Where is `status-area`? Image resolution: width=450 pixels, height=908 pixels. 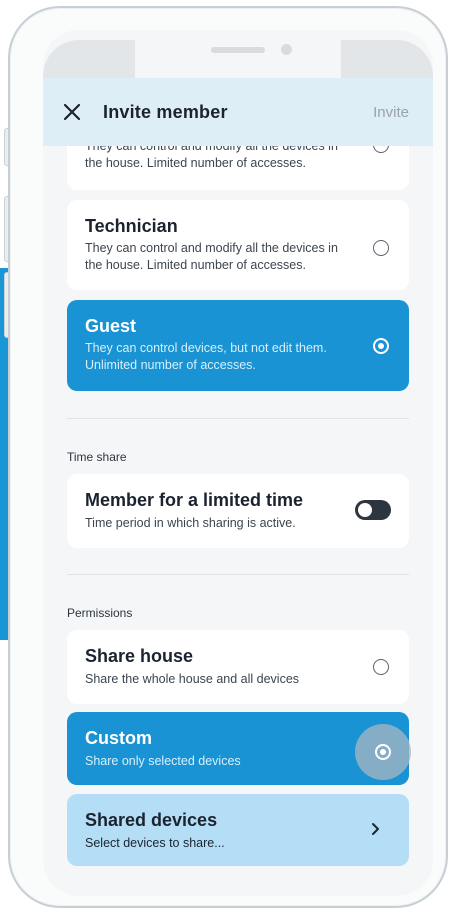 status-area is located at coordinates (238, 57).